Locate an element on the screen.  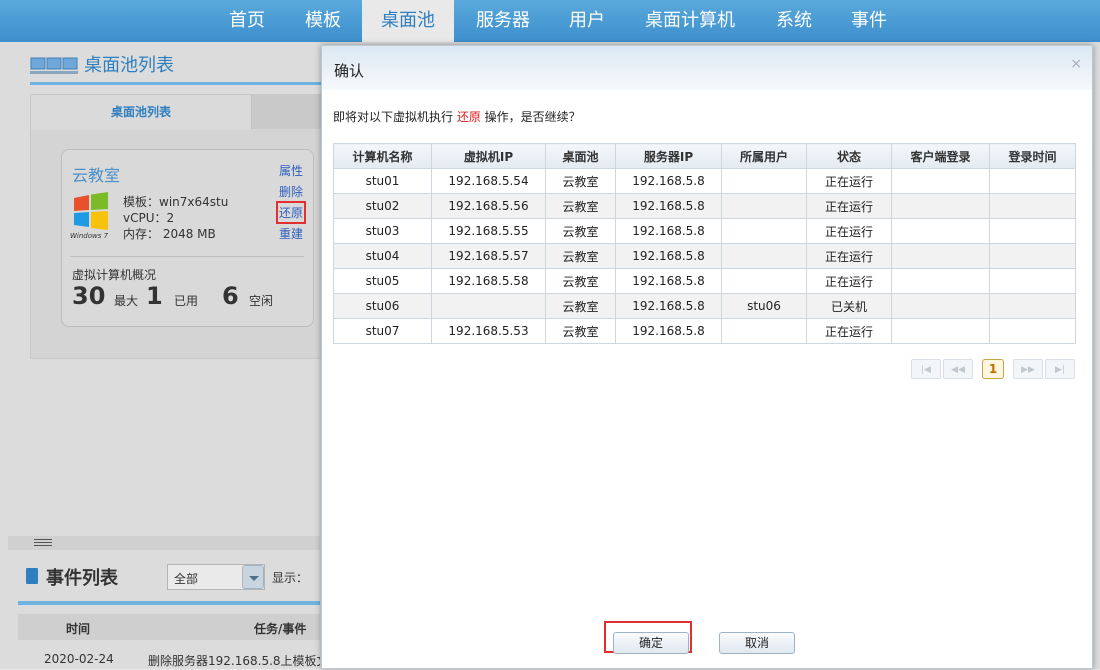
delete-link: 删除 is located at coordinates (291, 191).